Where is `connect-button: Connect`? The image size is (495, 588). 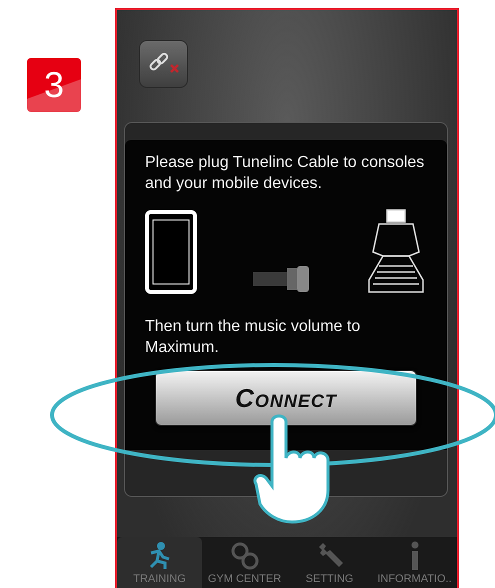
connect-button: Connect is located at coordinates (286, 398).